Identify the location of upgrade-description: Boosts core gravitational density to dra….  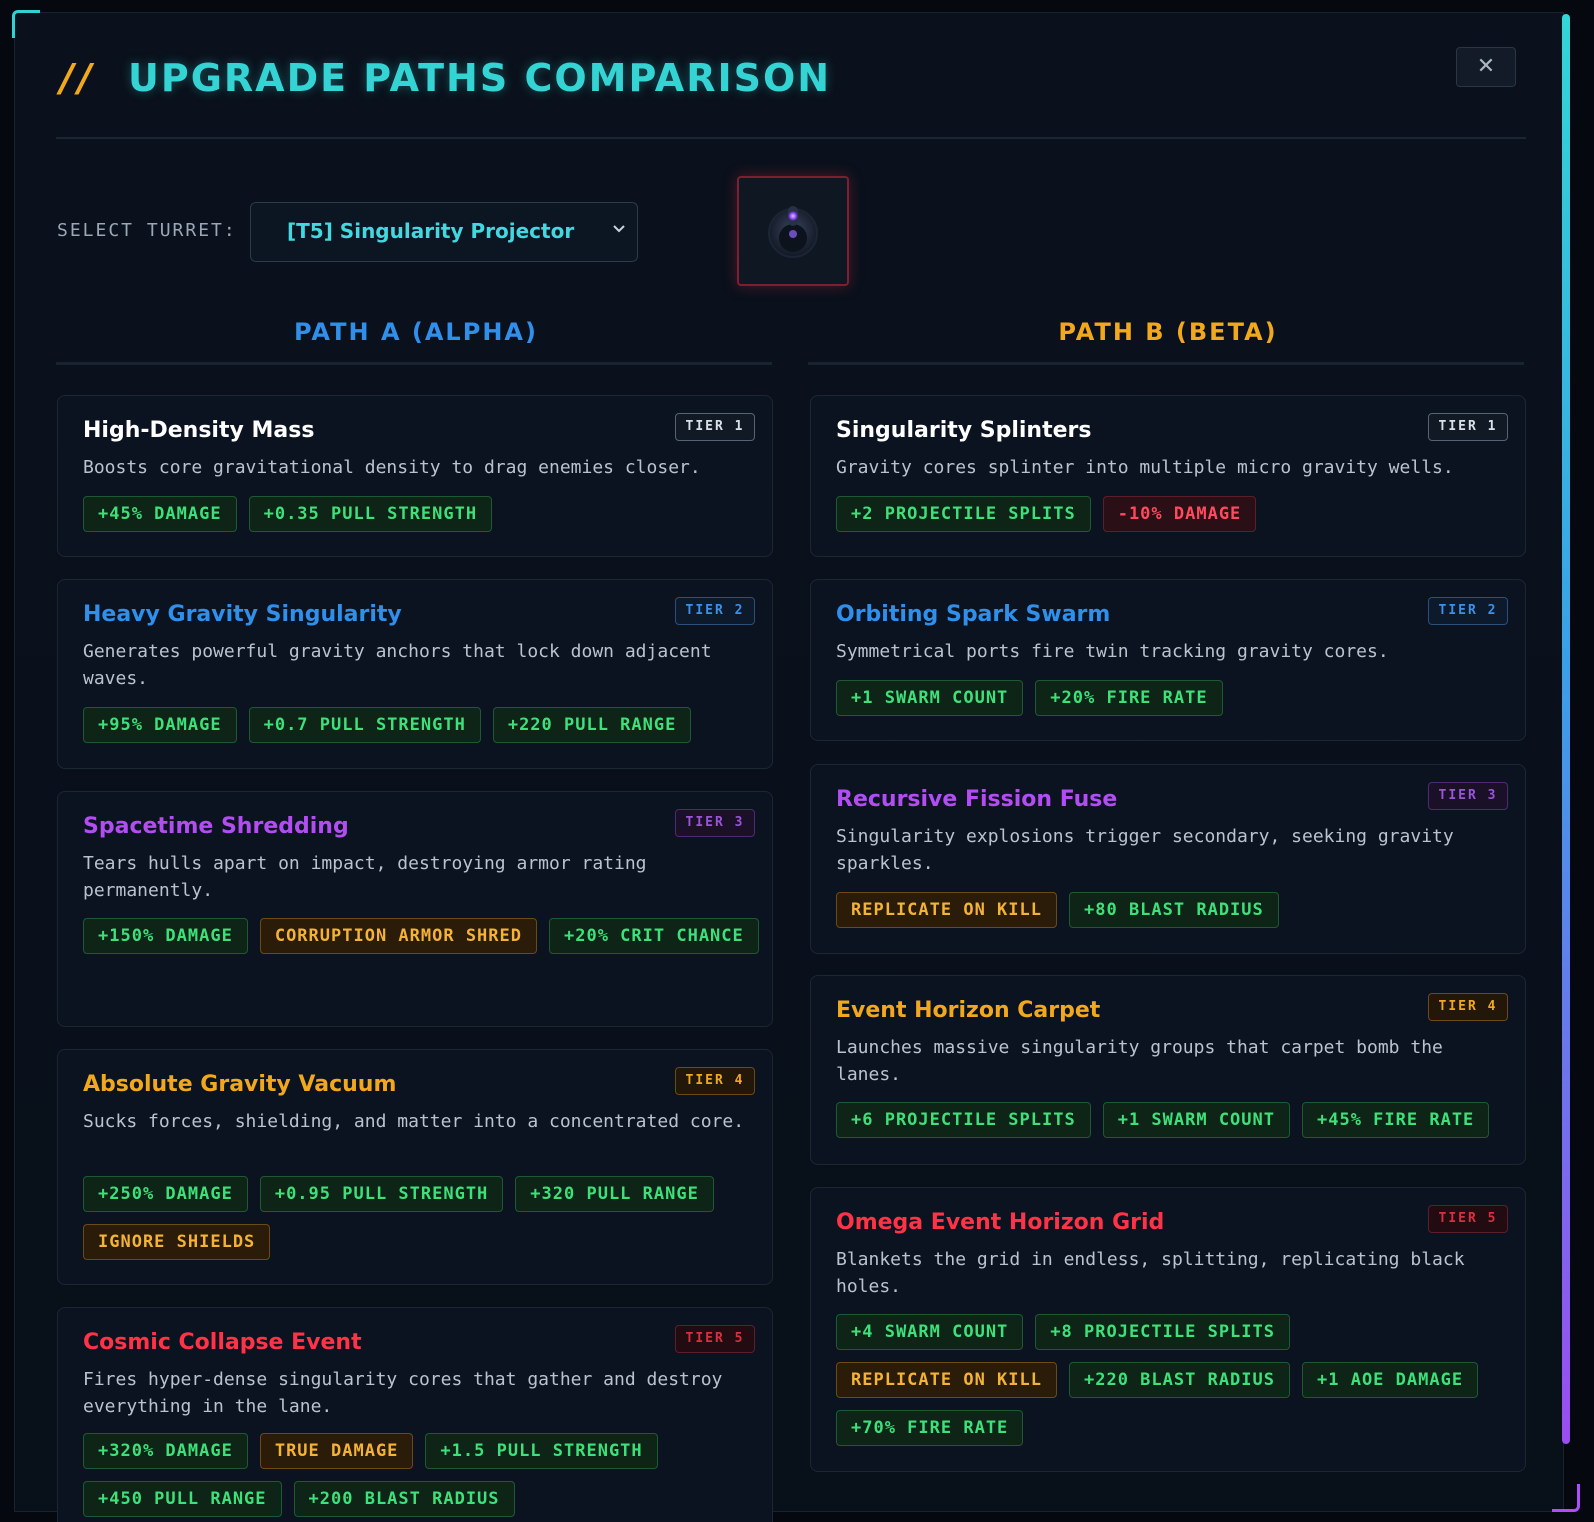
(392, 467).